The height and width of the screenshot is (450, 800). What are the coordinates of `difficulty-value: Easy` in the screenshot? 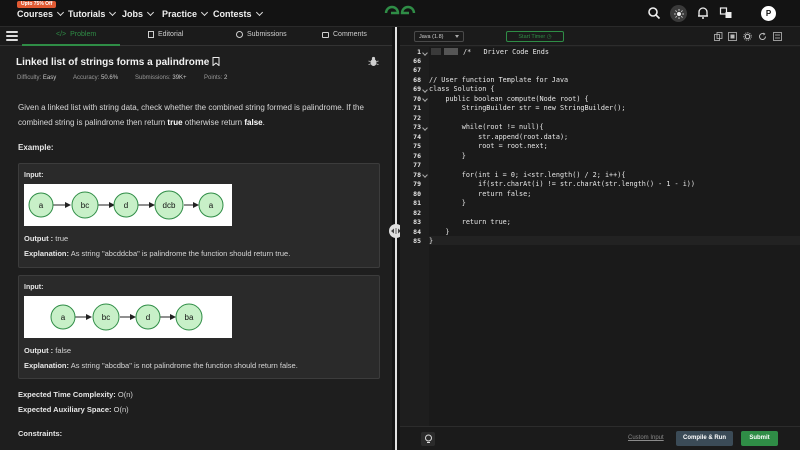 It's located at (49, 78).